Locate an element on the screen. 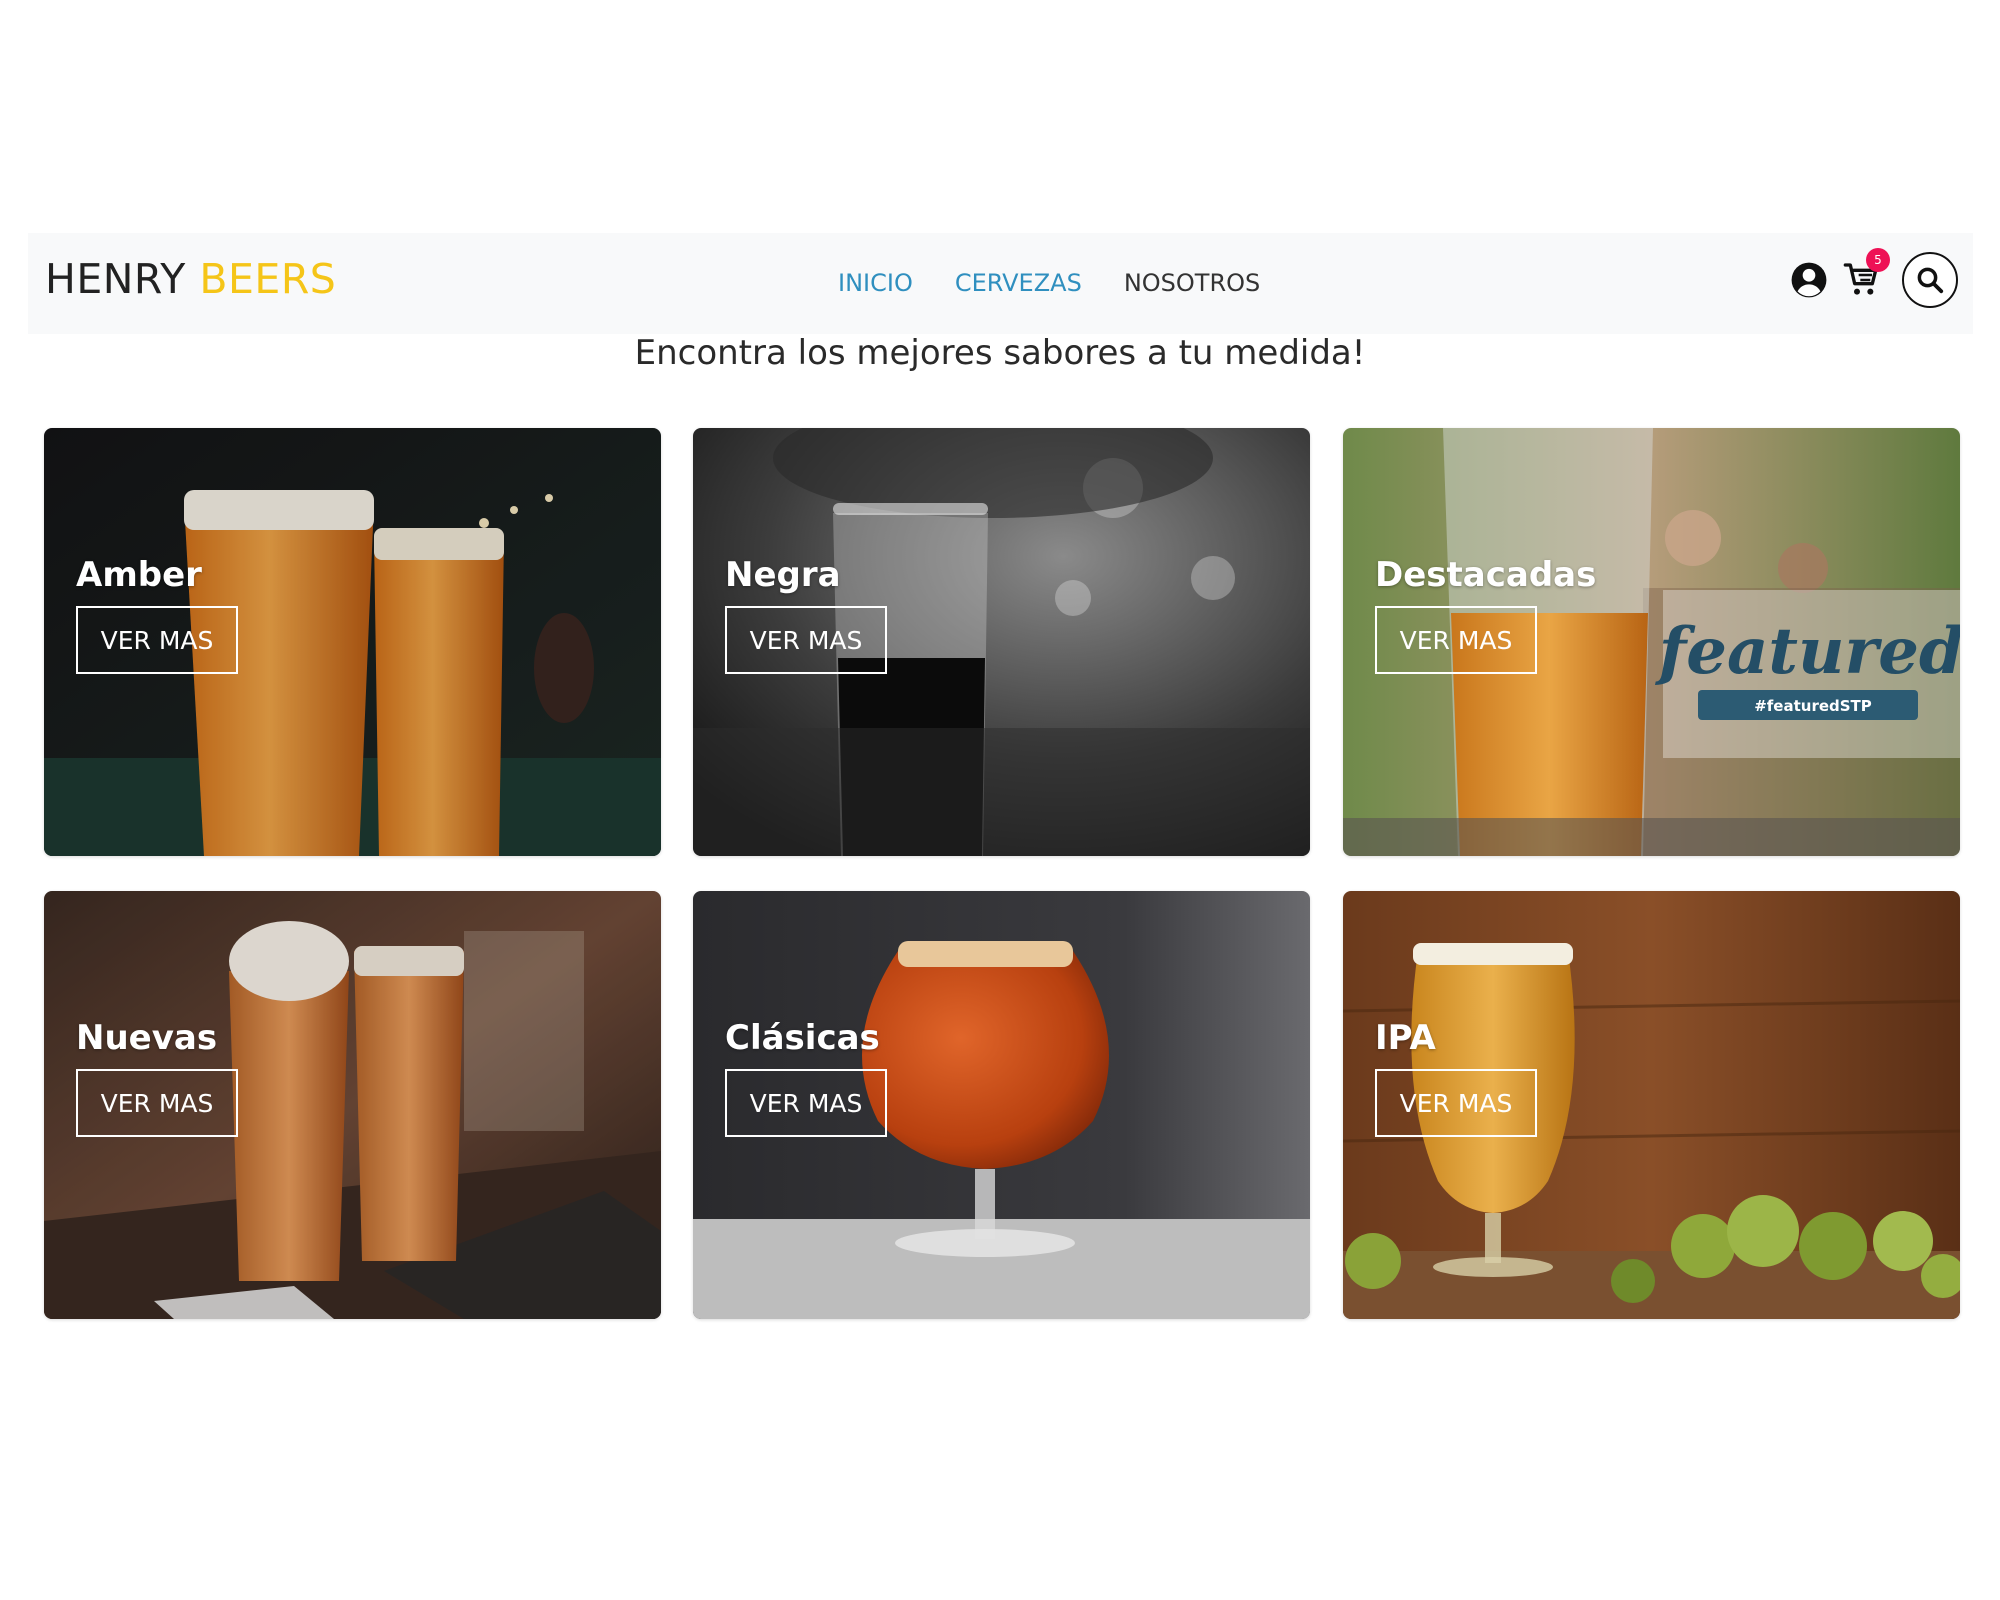  category-card-negra: Negra VER MAS is located at coordinates (1001, 642).